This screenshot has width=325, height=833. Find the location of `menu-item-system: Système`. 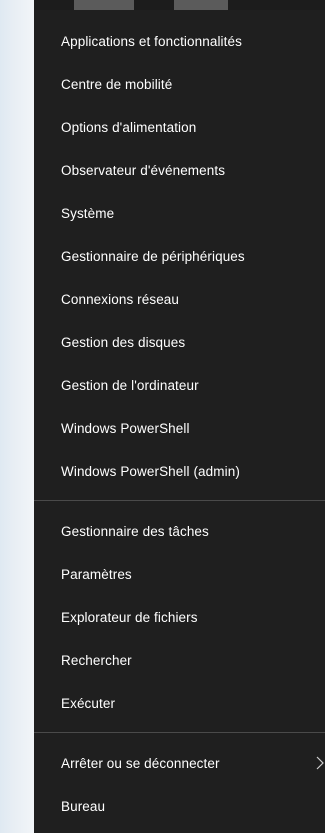

menu-item-system: Système is located at coordinates (179, 213).